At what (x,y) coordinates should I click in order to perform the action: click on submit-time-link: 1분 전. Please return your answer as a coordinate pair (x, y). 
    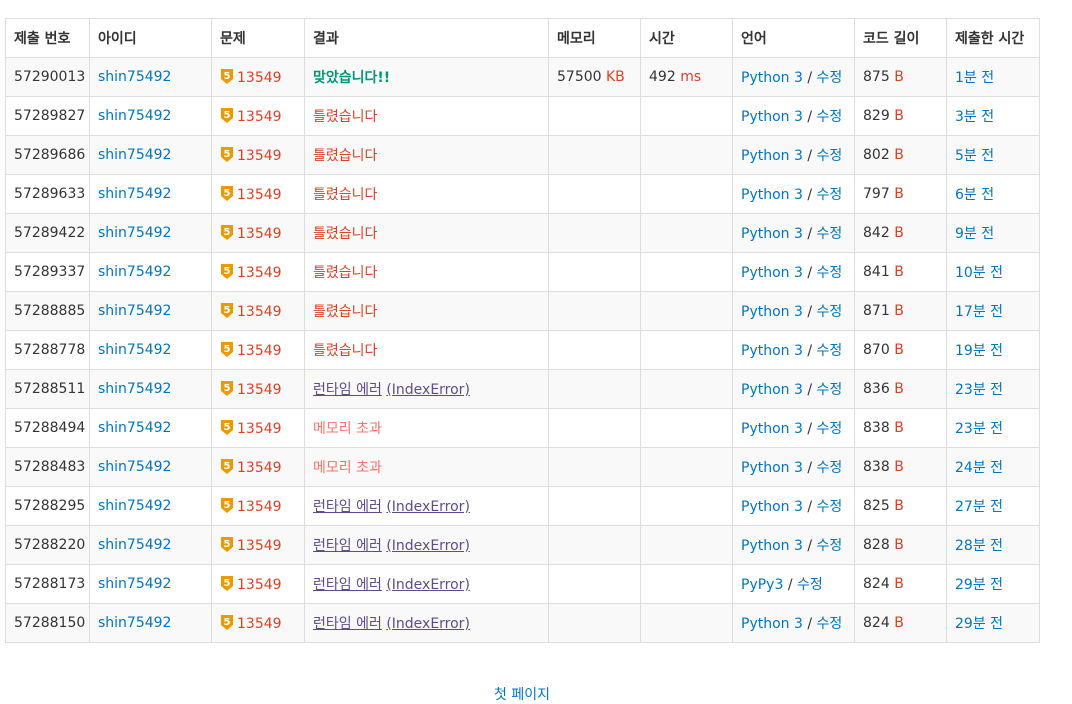
    Looking at the image, I should click on (974, 78).